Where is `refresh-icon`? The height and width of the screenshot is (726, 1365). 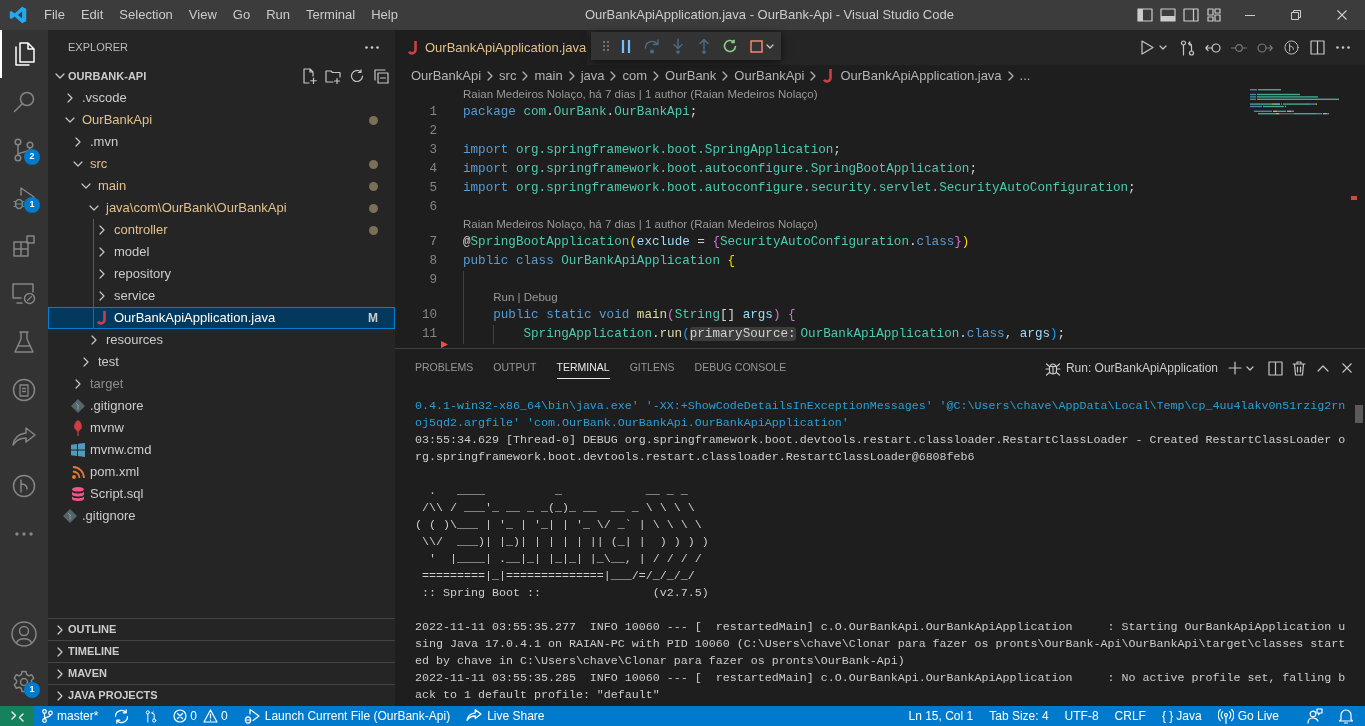 refresh-icon is located at coordinates (357, 76).